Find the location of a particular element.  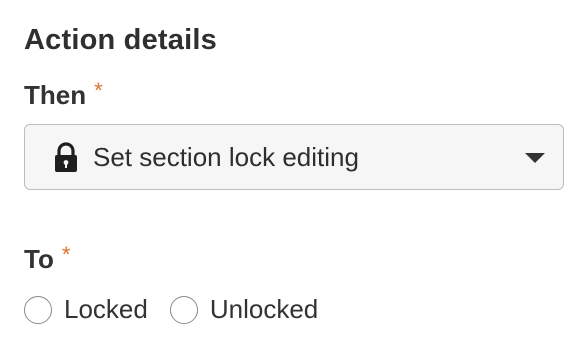

radio-button-unlocked is located at coordinates (183, 309).